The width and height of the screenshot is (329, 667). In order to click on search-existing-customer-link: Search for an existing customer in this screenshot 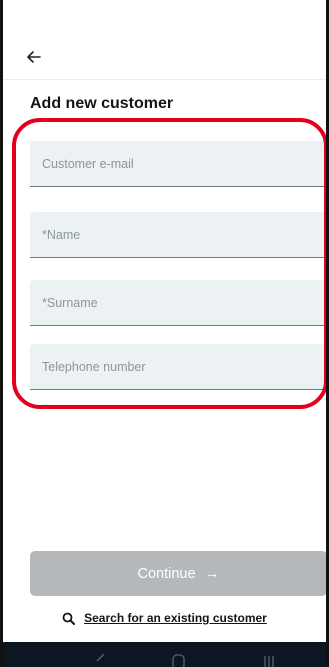, I will do `click(164, 618)`.